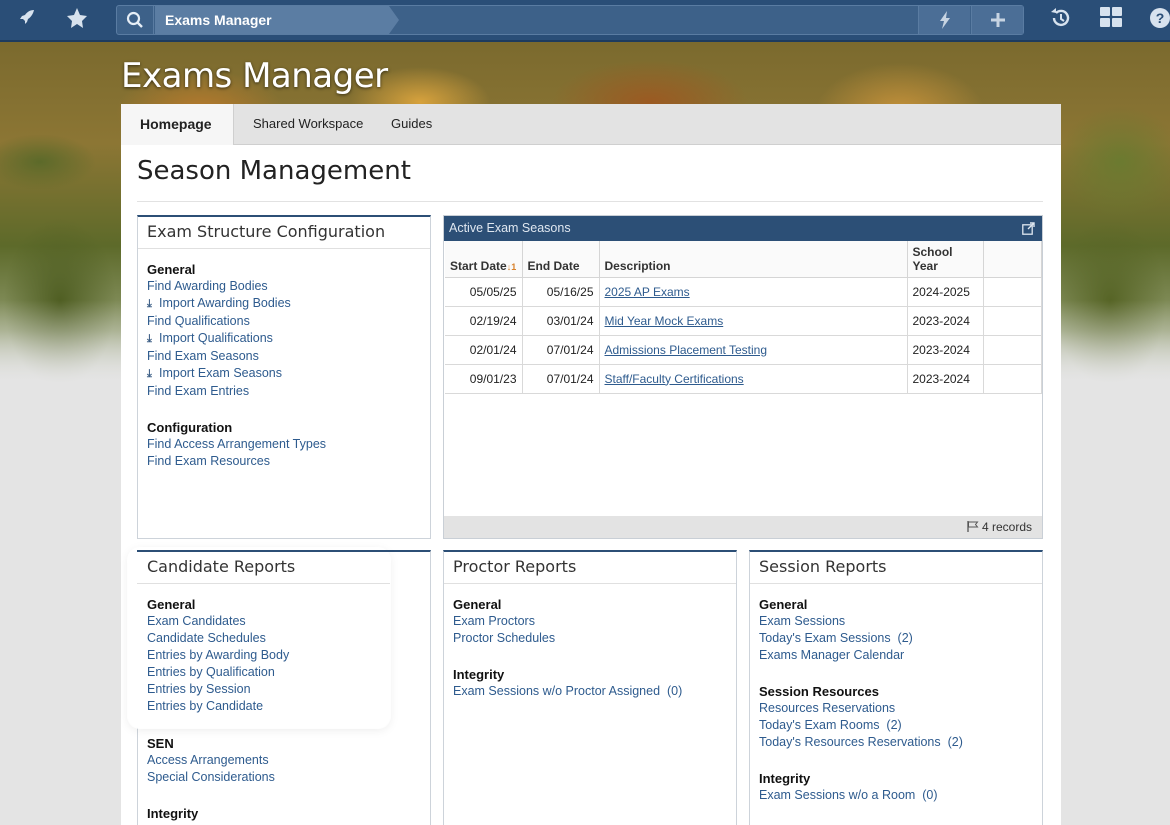 This screenshot has width=1170, height=825. I want to click on season-link: Mid Year Mock Exams, so click(664, 321).